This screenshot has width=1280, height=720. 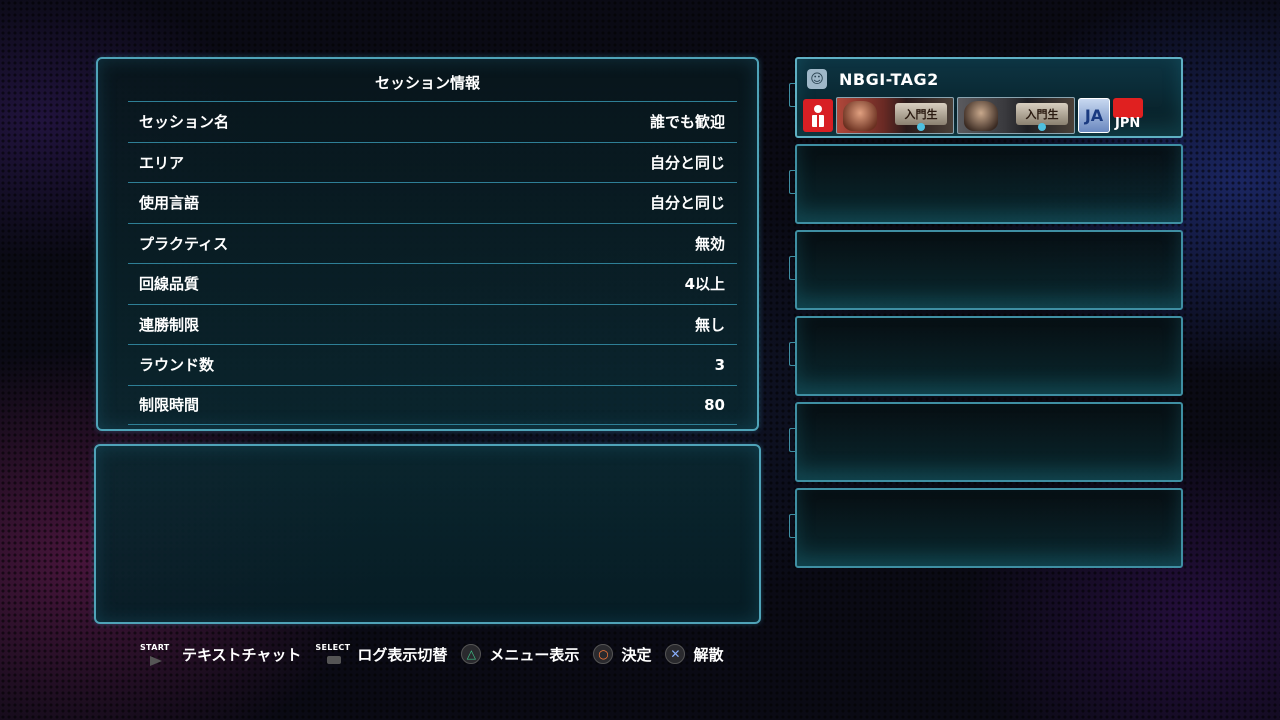 What do you see at coordinates (704, 284) in the screenshot?
I see `info-value: 4以上` at bounding box center [704, 284].